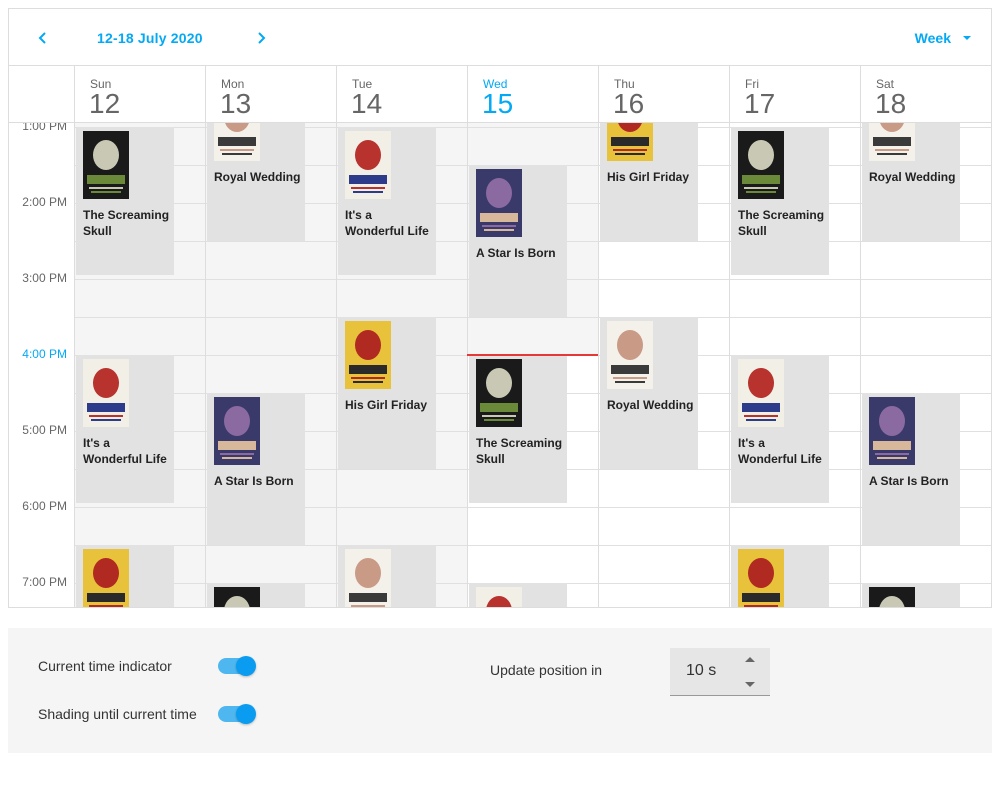 The width and height of the screenshot is (1000, 800). What do you see at coordinates (44, 353) in the screenshot?
I see `time-label: 4:00 PM` at bounding box center [44, 353].